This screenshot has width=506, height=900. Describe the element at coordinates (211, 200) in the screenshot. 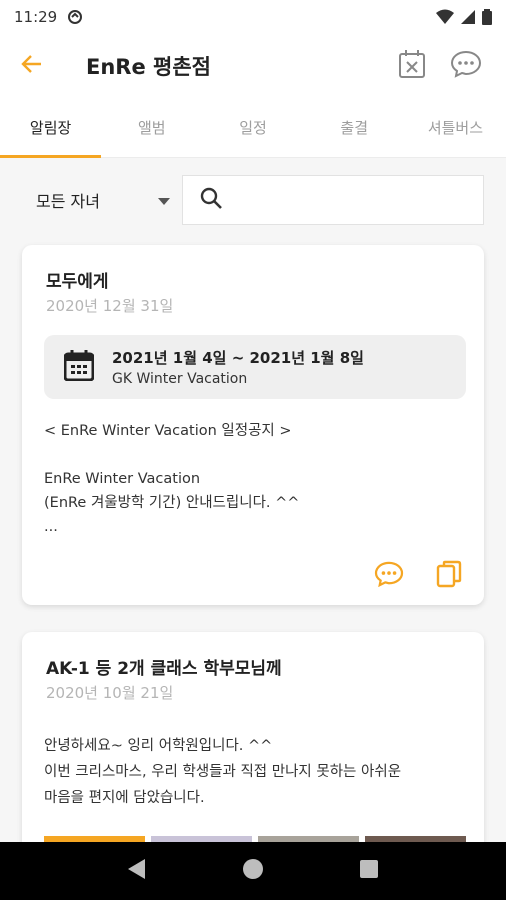

I see `search-icon` at that location.